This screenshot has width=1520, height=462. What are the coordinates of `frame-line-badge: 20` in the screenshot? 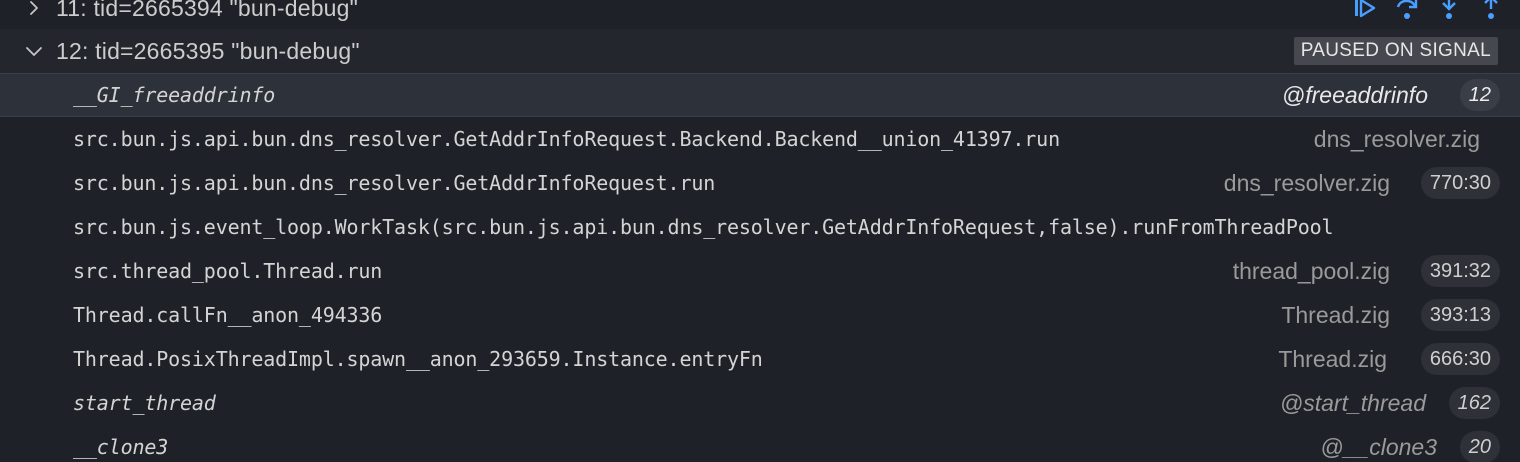 It's located at (1479, 446).